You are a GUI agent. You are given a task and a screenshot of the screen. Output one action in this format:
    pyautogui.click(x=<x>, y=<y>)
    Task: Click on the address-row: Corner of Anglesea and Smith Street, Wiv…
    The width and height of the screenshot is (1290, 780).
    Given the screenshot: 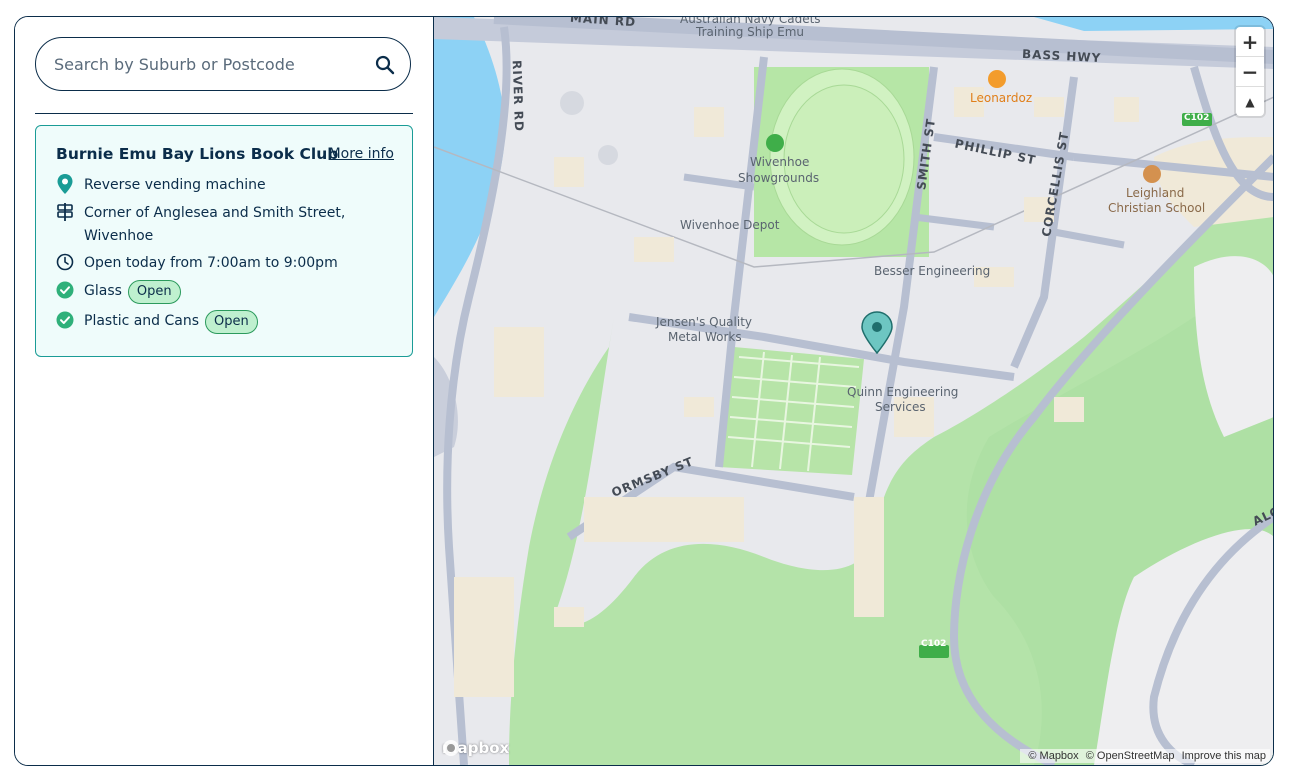 What is the action you would take?
    pyautogui.click(x=200, y=225)
    